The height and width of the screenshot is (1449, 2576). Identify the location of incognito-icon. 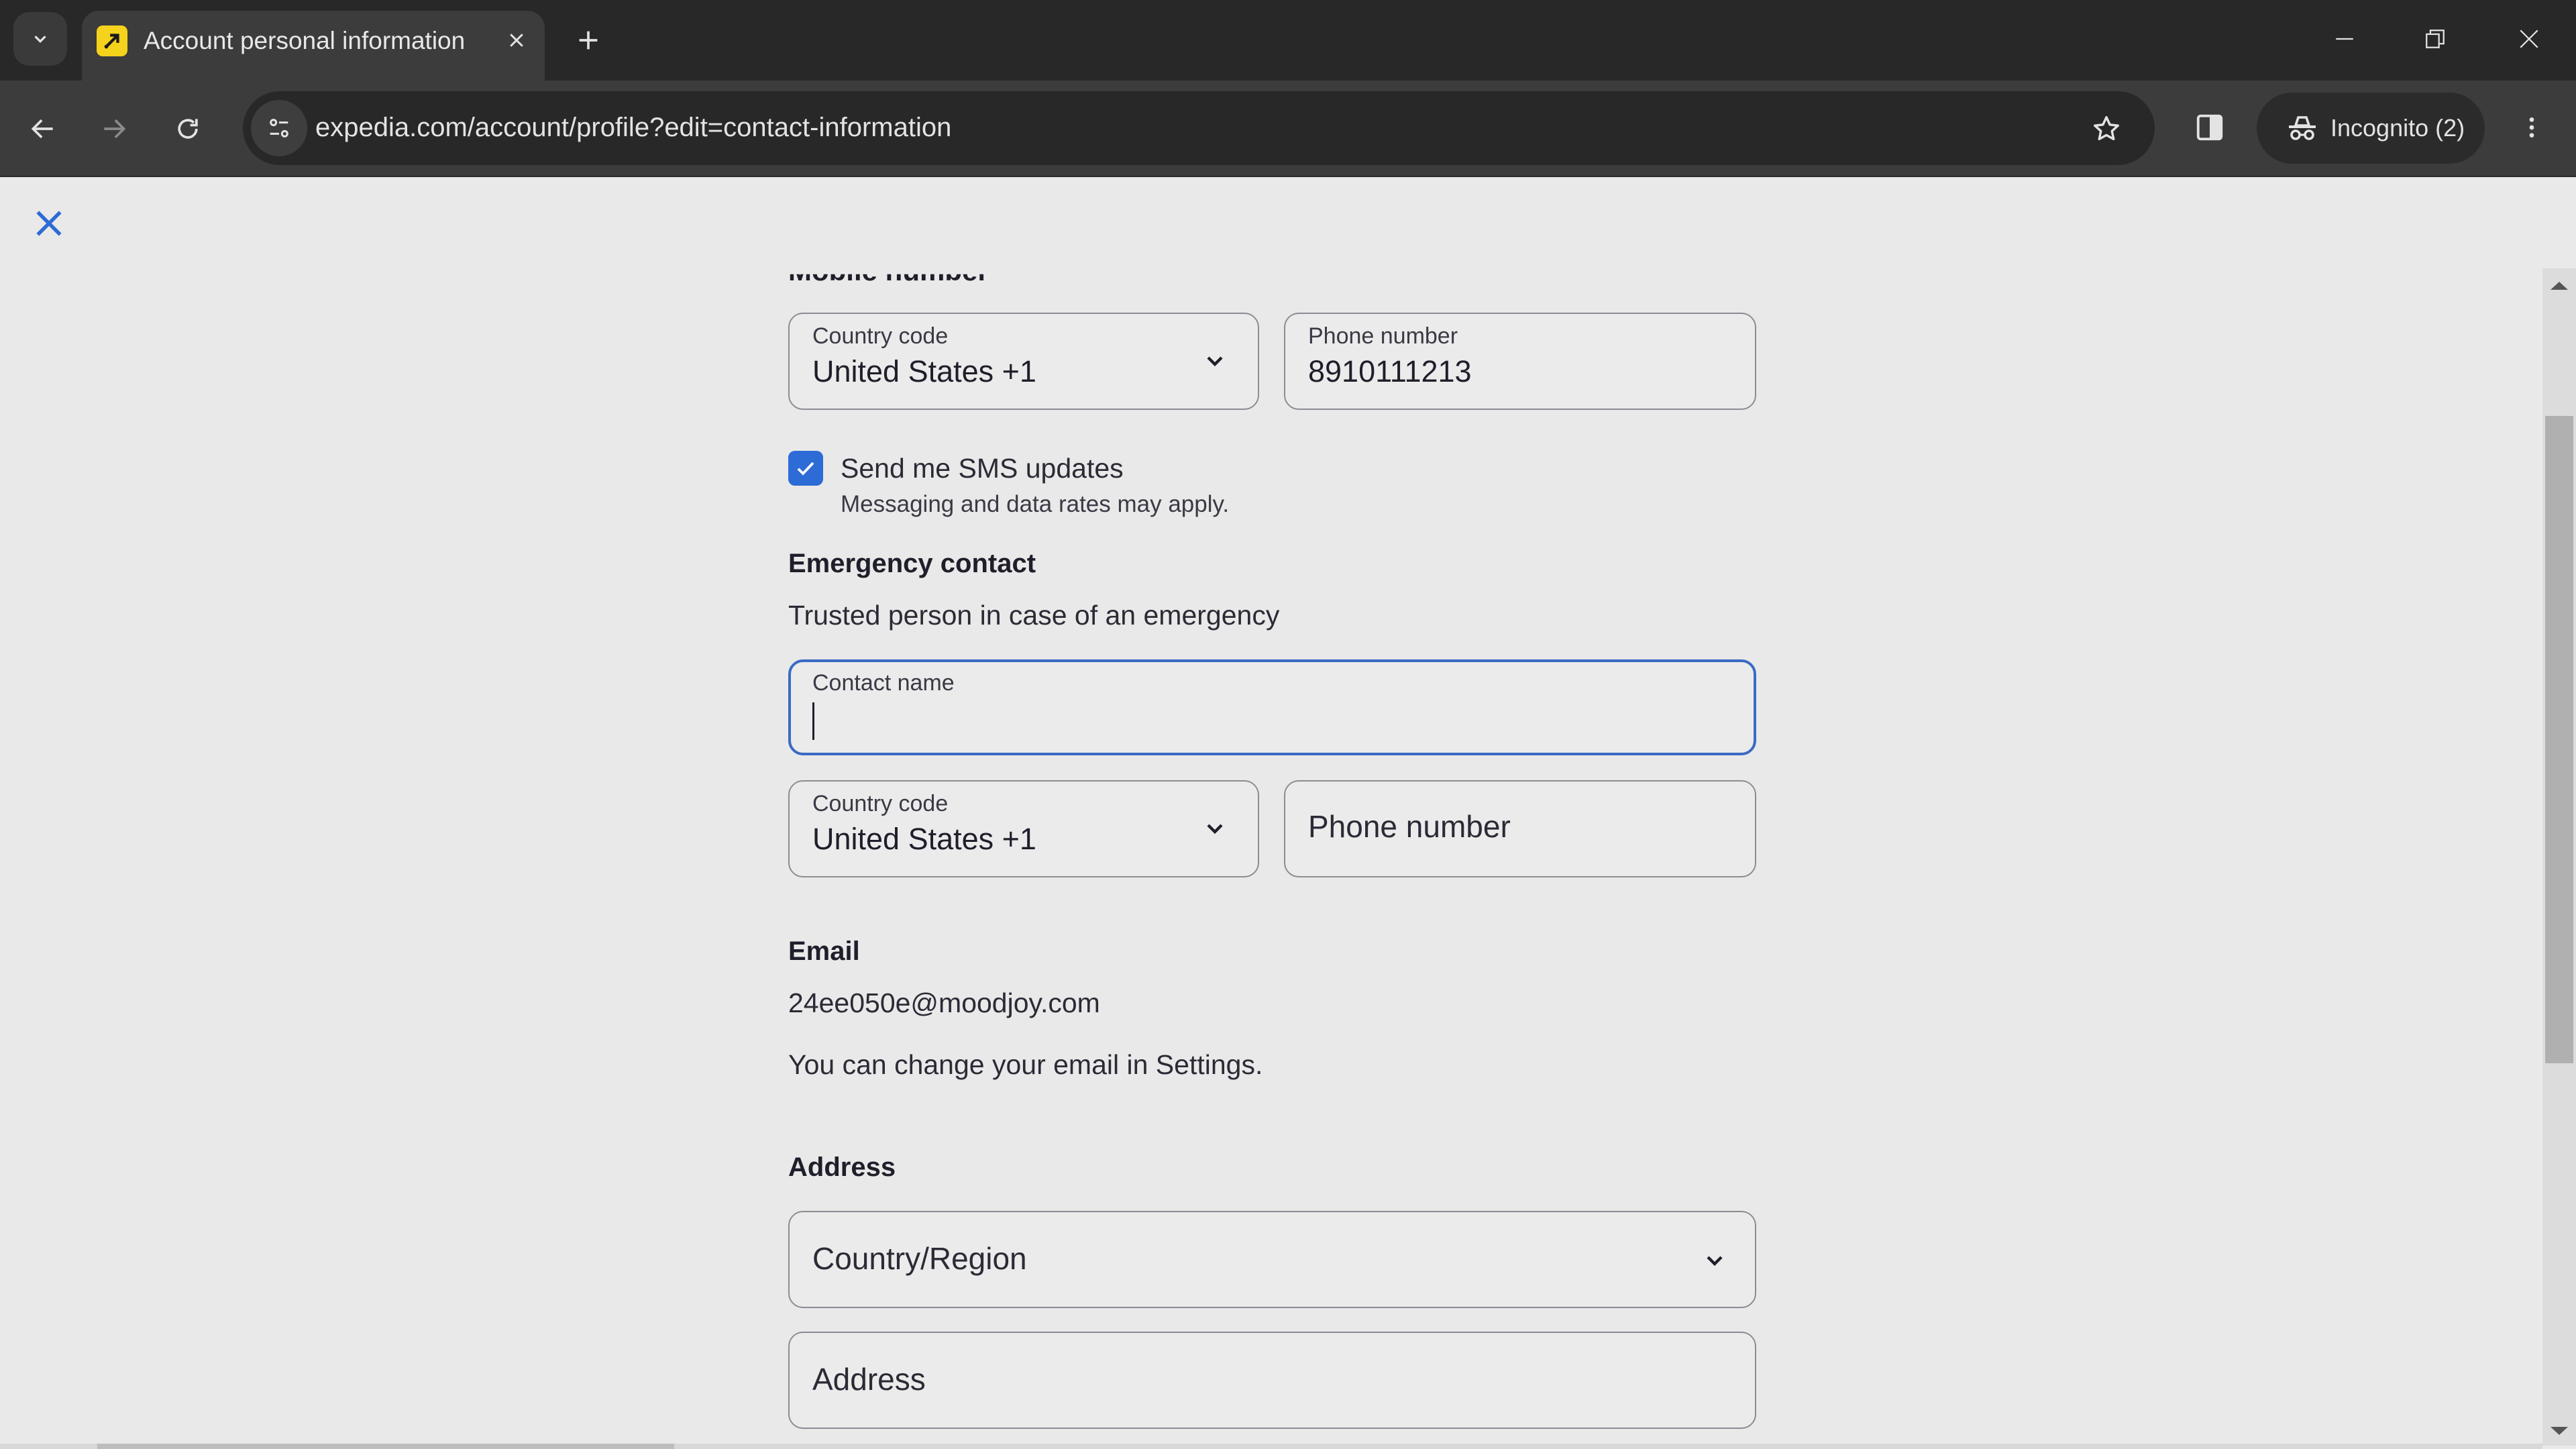
(2302, 128).